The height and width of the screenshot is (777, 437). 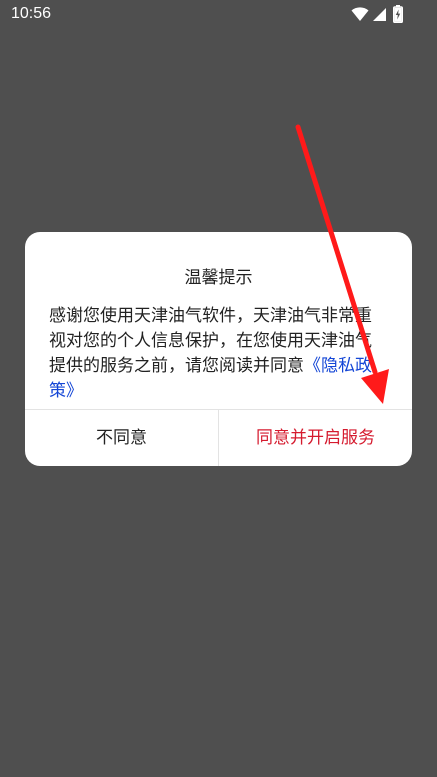 I want to click on dialog-button-row: 不同意 同意并开启服务, so click(x=218, y=437).